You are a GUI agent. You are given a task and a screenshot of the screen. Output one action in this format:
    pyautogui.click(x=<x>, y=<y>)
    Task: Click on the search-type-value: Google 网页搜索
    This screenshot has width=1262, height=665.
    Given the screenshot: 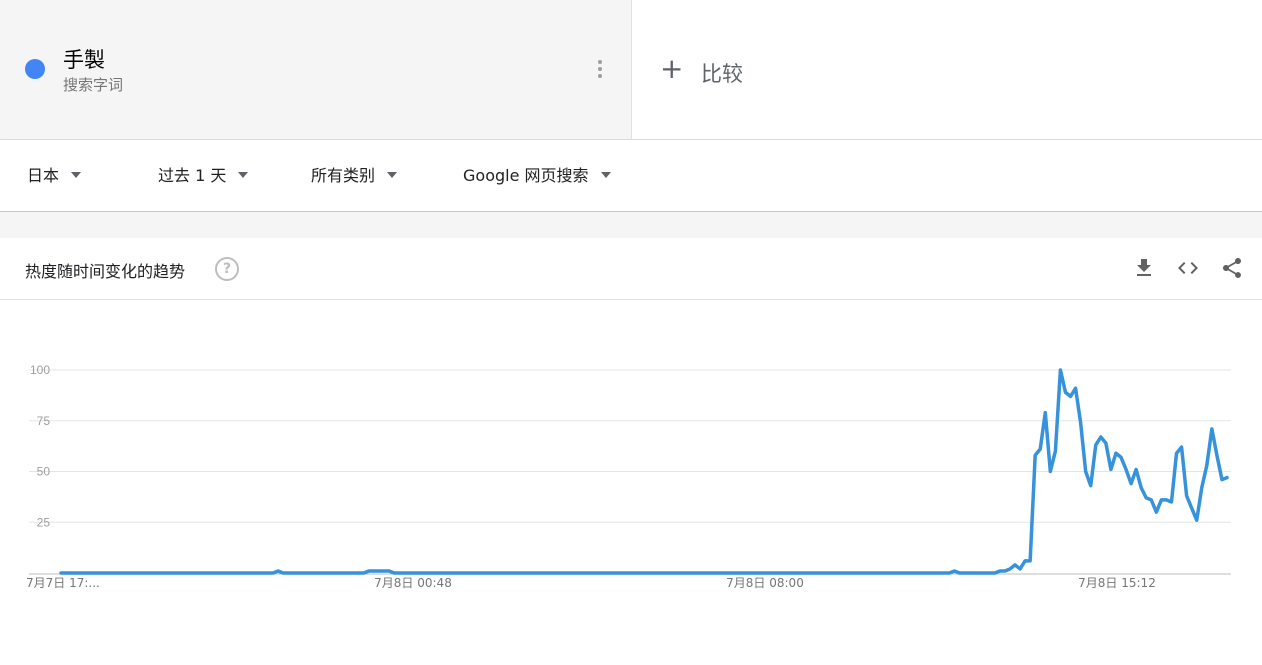 What is the action you would take?
    pyautogui.click(x=526, y=175)
    